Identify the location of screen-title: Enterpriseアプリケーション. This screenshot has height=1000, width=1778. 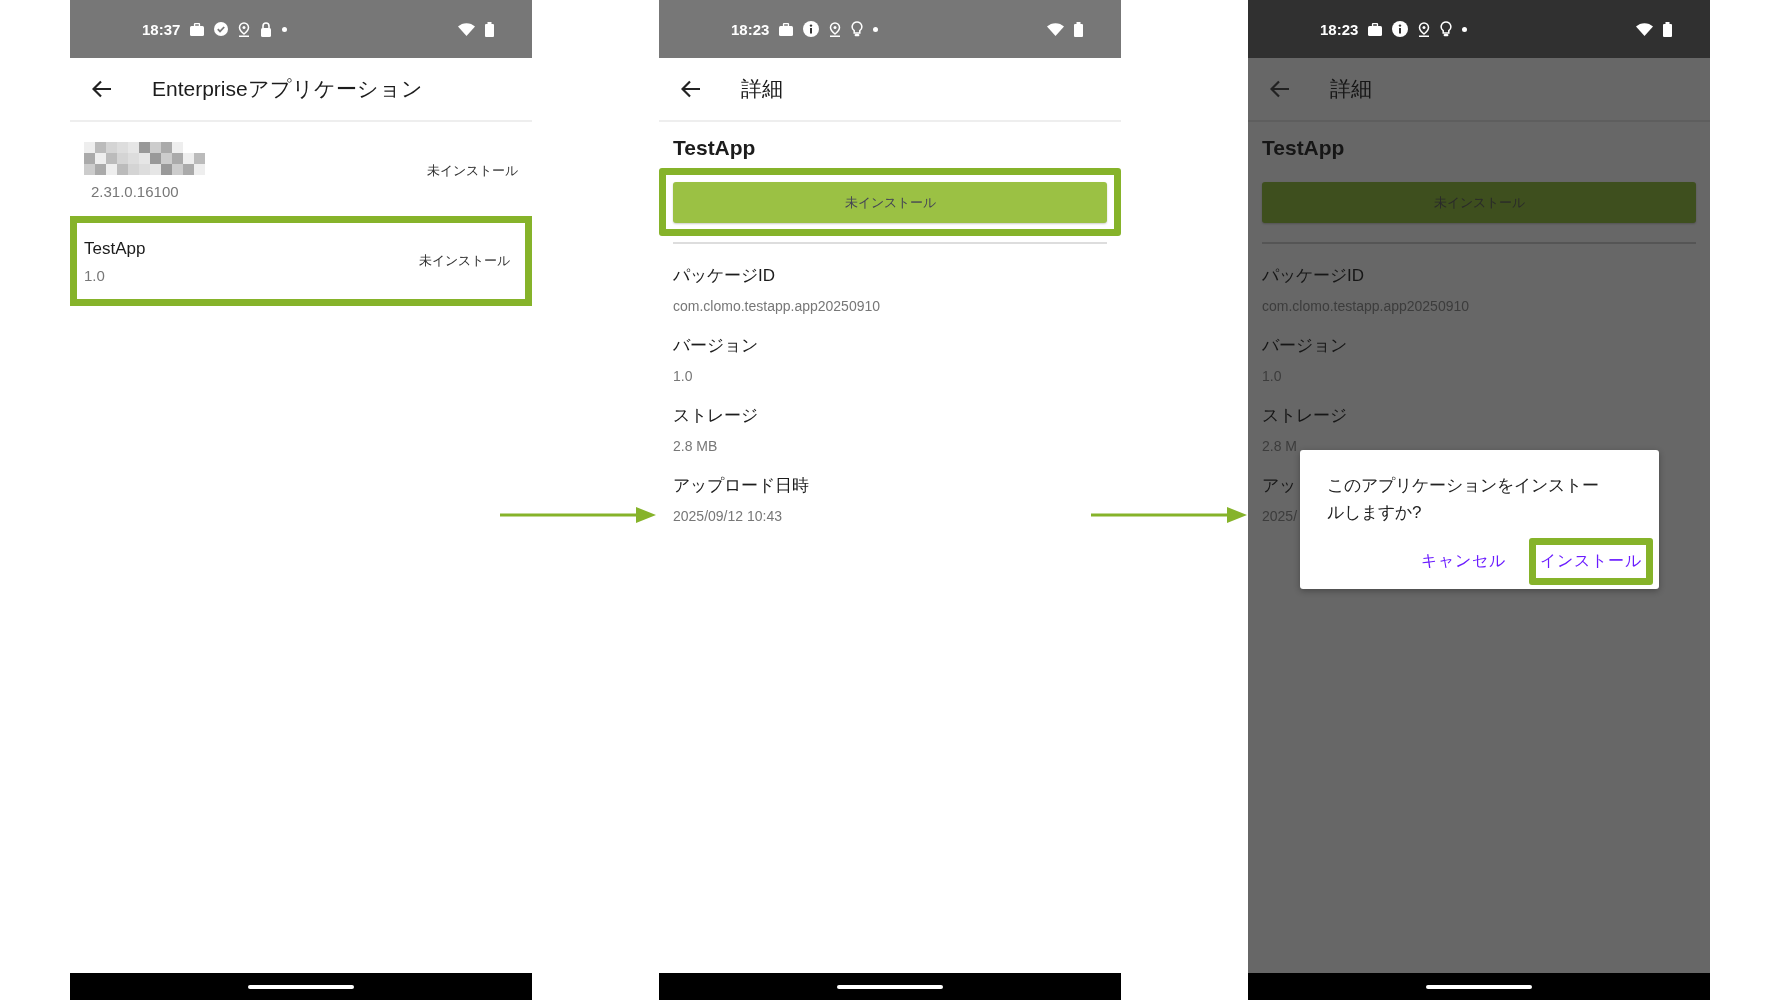
(287, 89).